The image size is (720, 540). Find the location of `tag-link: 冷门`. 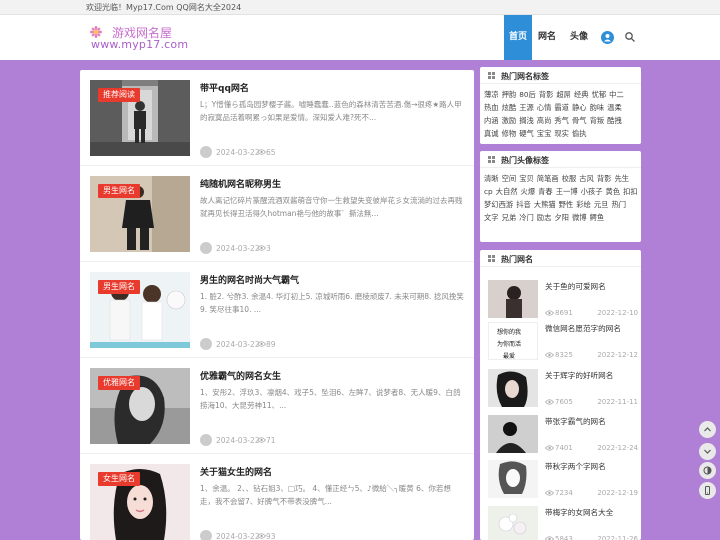

tag-link: 冷门 is located at coordinates (526, 217).